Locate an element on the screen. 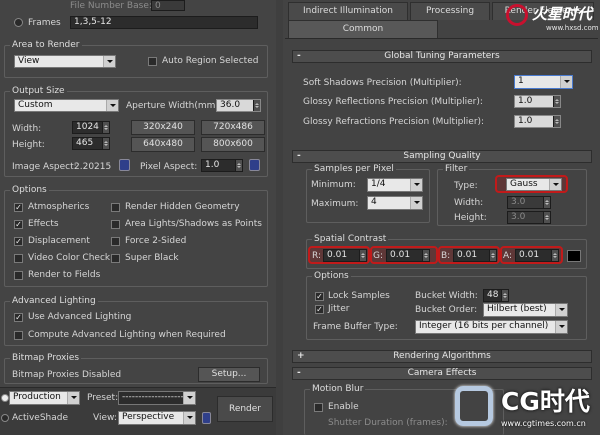 The image size is (600, 435). spatial-g-field: 0.01 is located at coordinates (408, 255).